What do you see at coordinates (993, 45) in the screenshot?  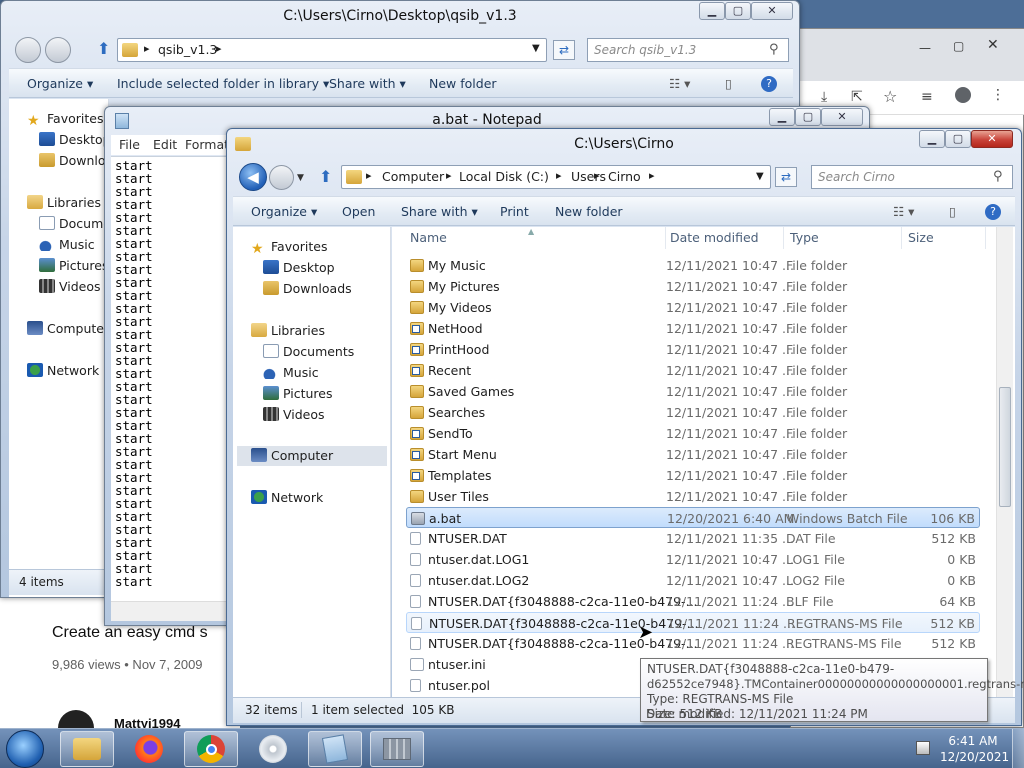 I see `browser-close-button: ✕` at bounding box center [993, 45].